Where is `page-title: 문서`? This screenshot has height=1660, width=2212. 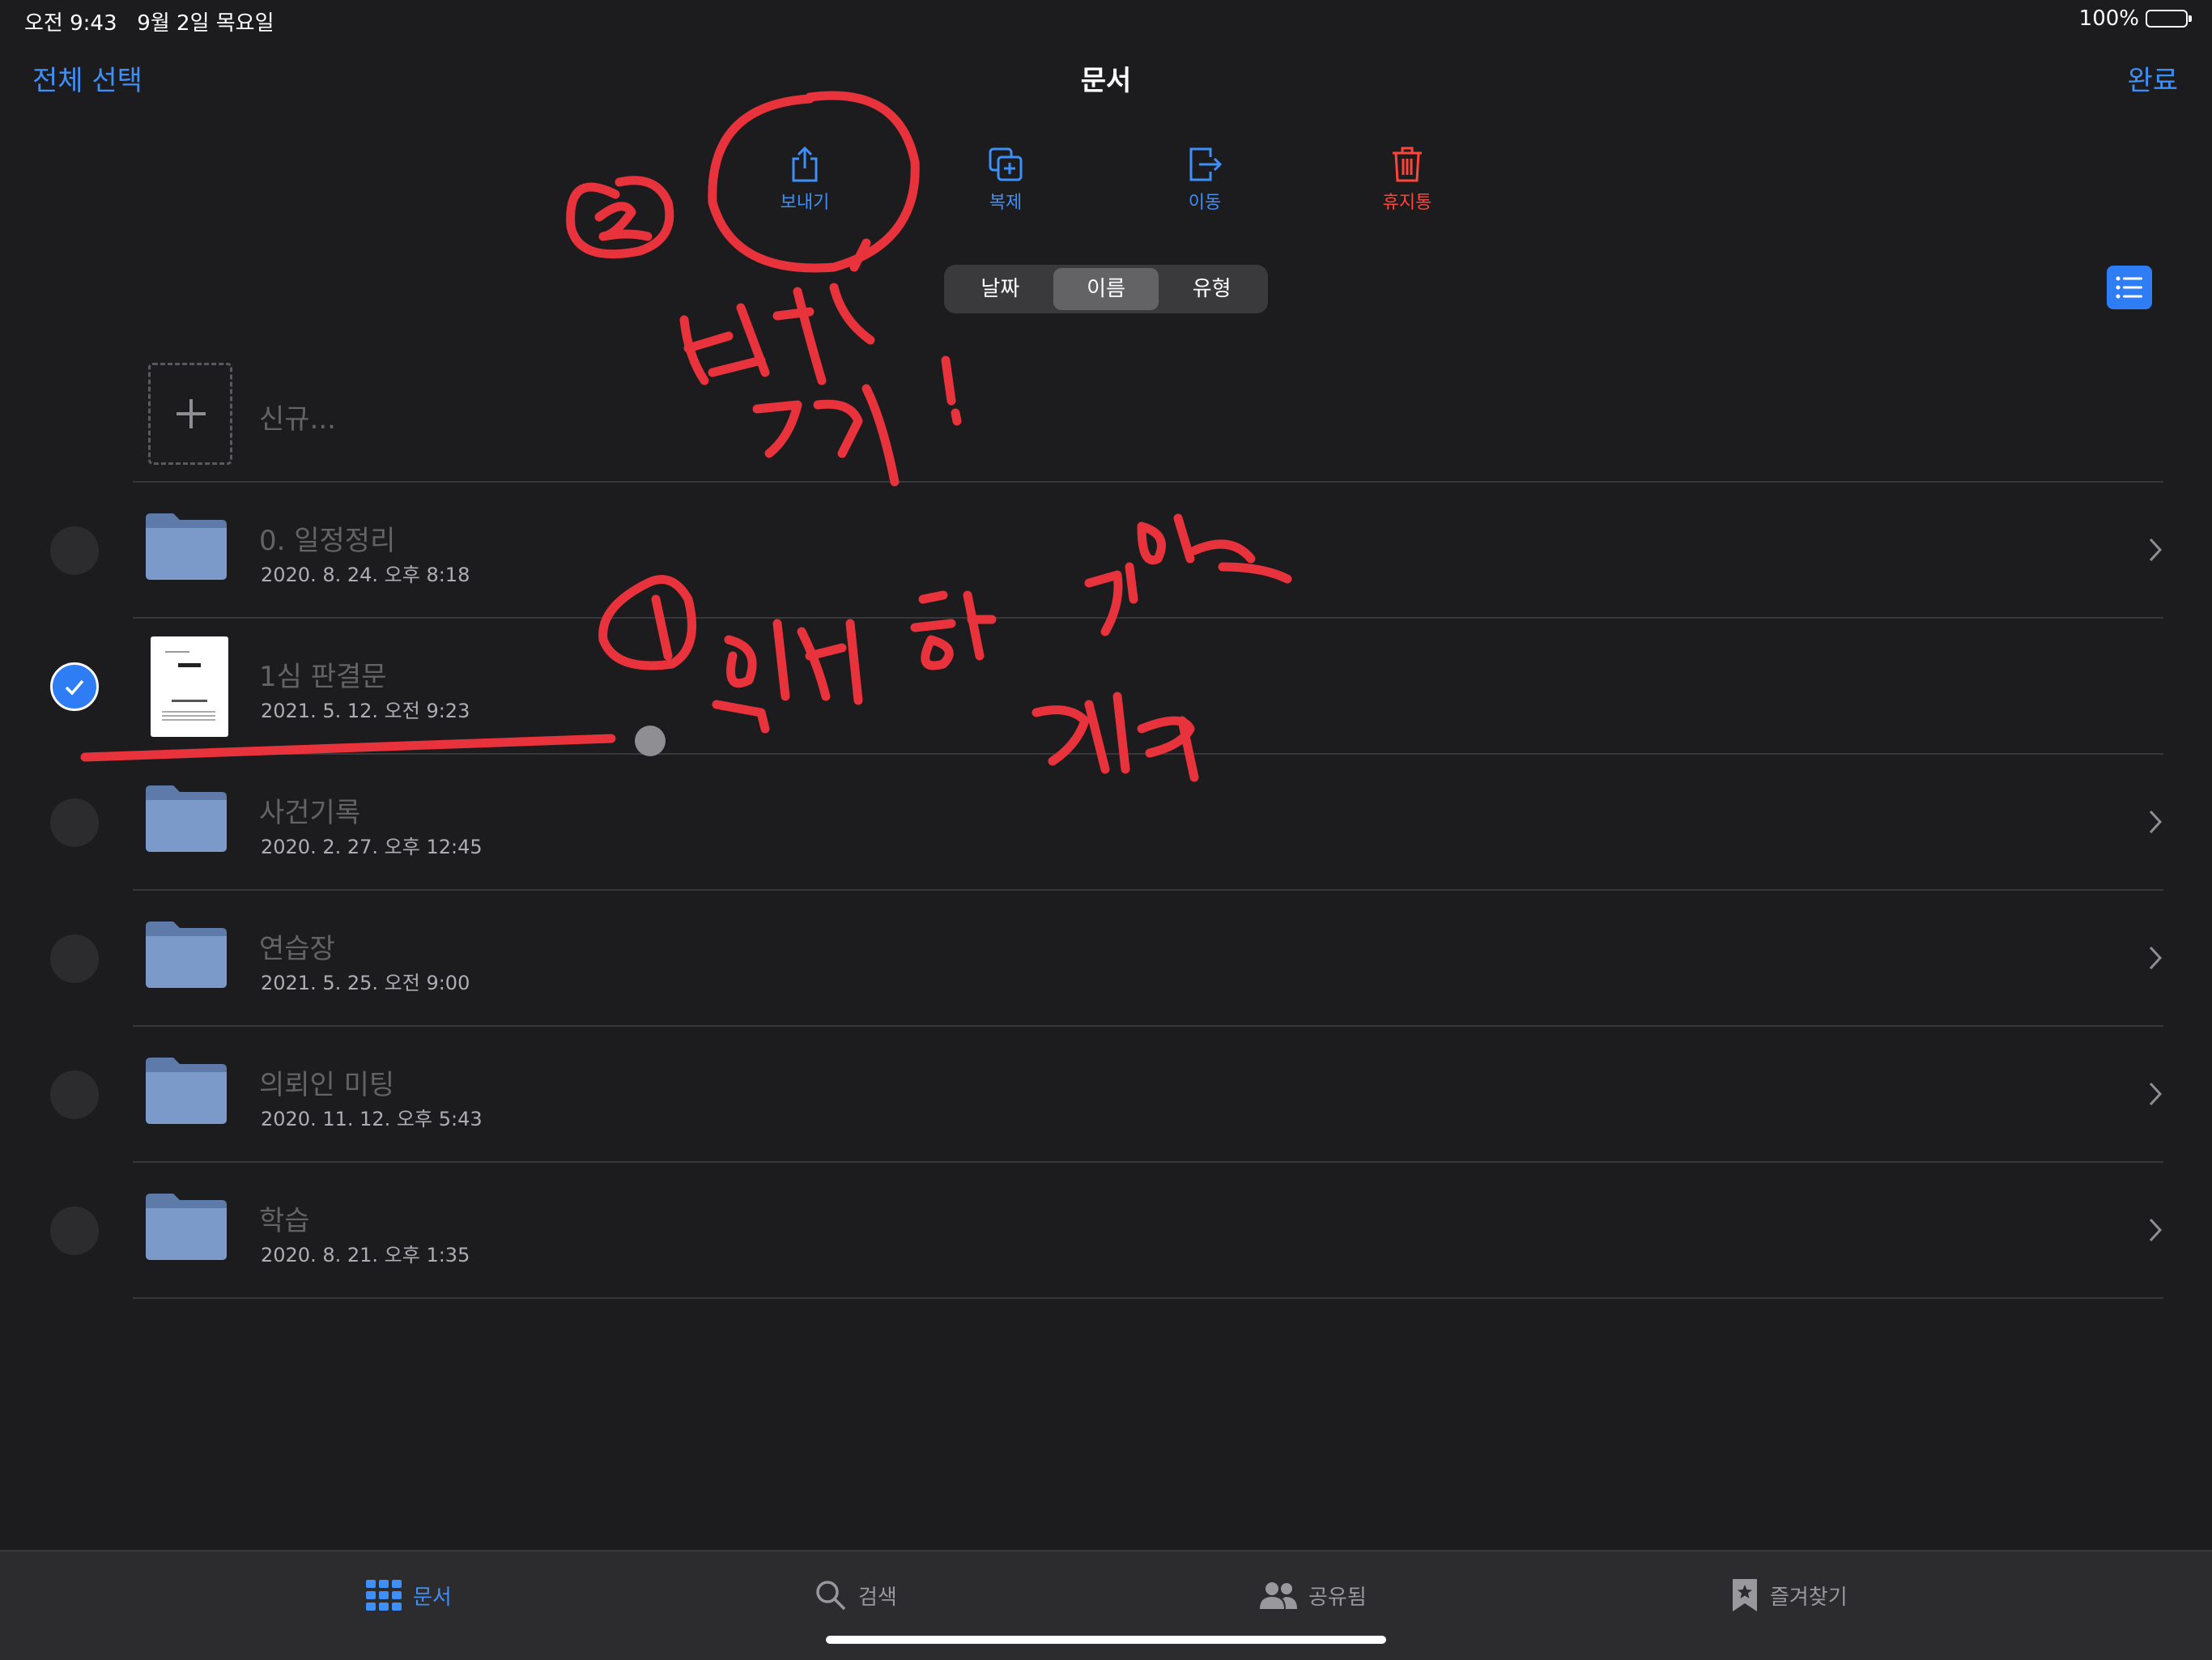
page-title: 문서 is located at coordinates (1106, 81).